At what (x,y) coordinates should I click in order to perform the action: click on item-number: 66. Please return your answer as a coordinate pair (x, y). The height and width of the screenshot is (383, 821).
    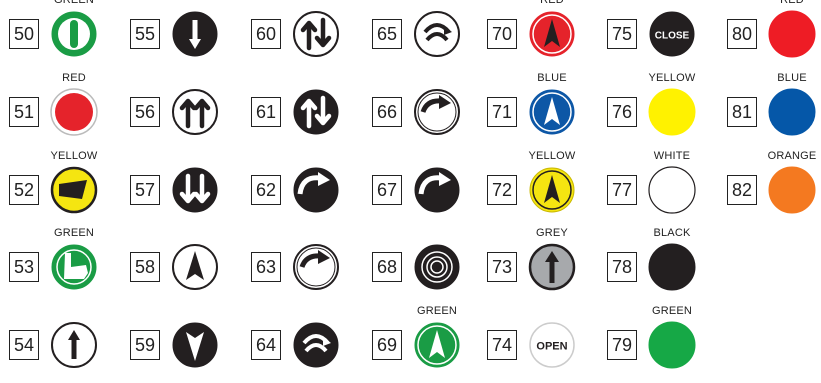
    Looking at the image, I should click on (387, 112).